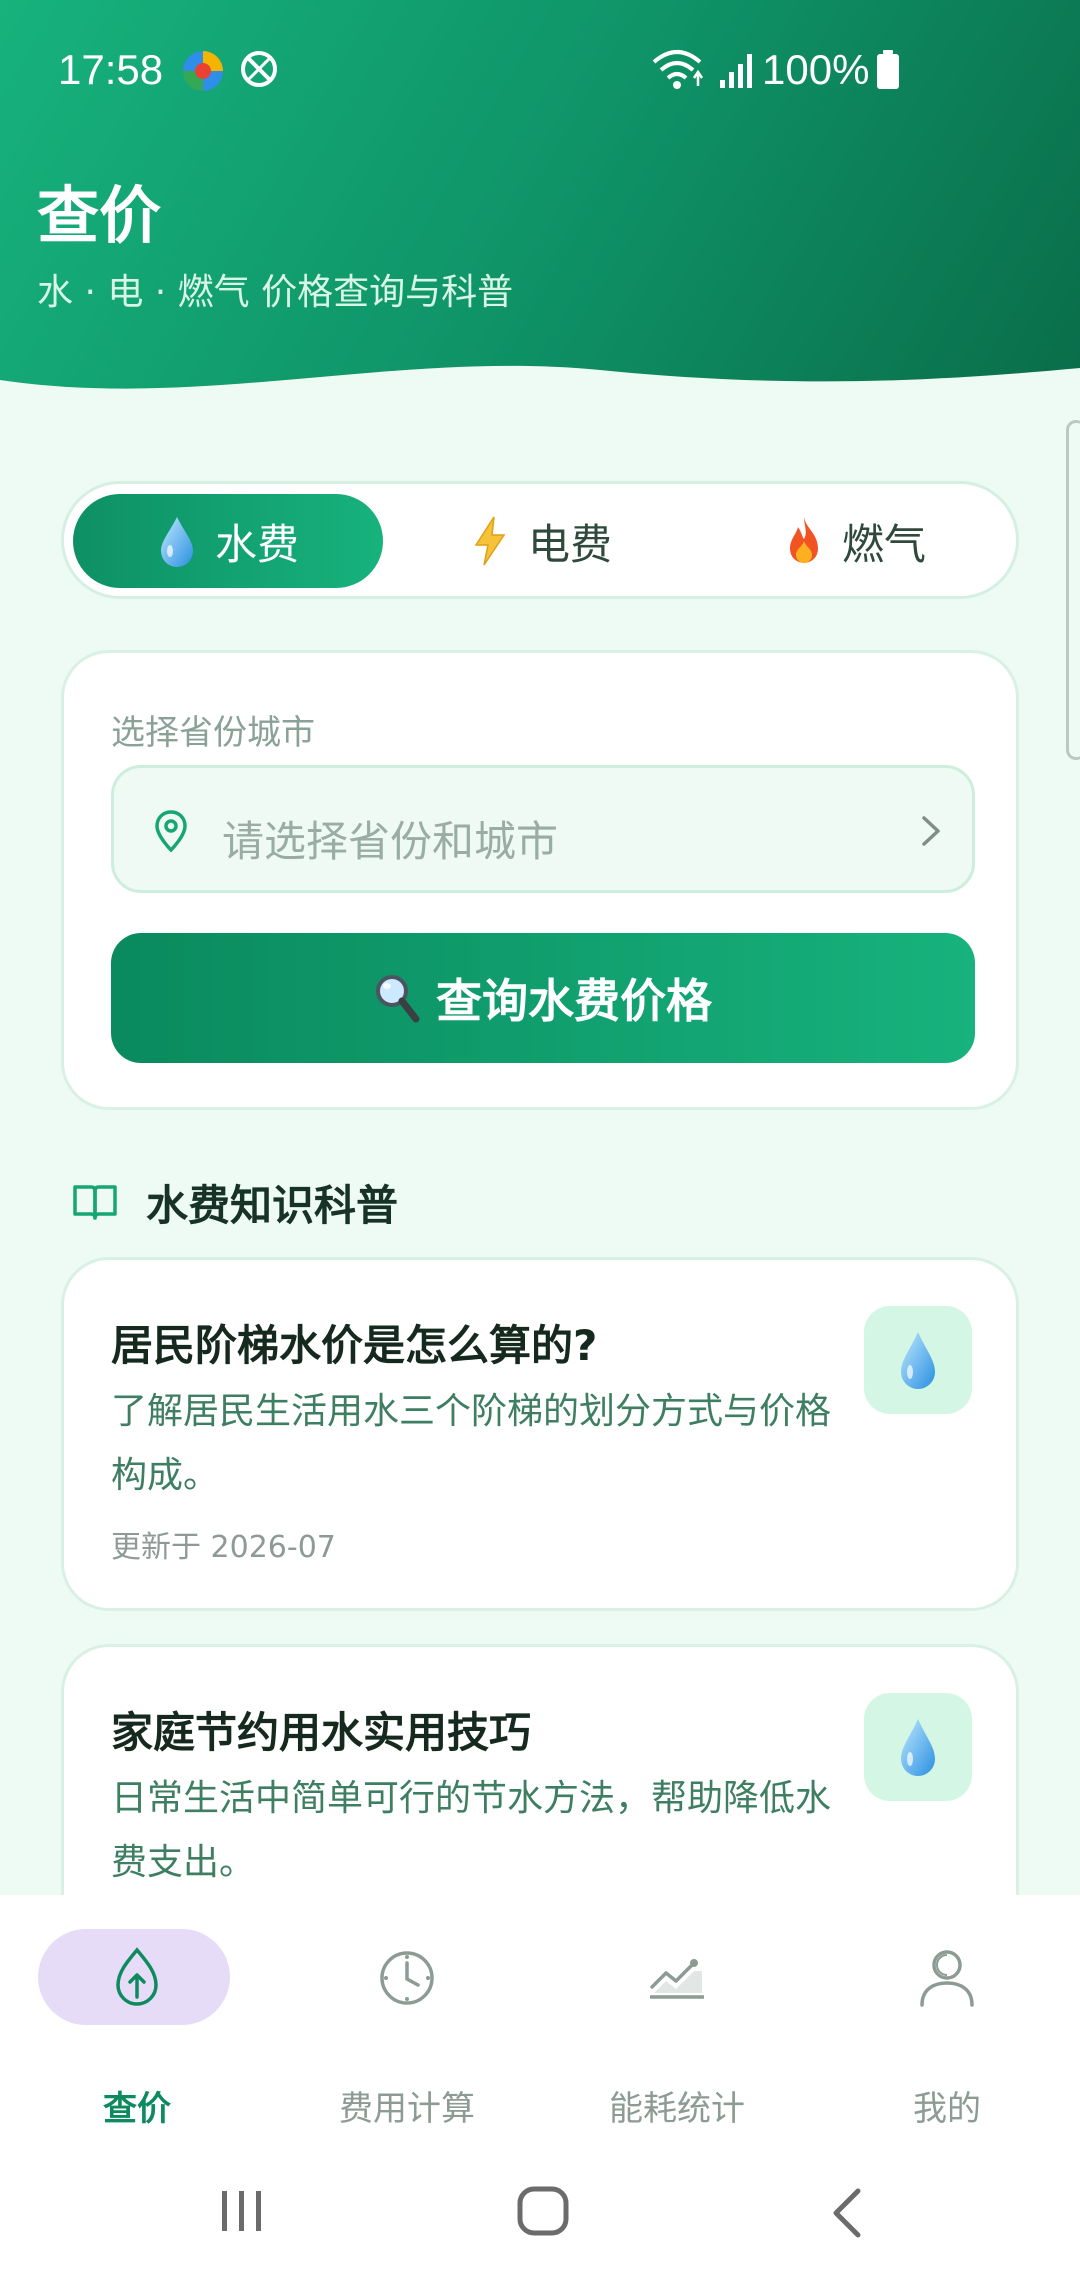 The width and height of the screenshot is (1080, 2280). Describe the element at coordinates (678, 69) in the screenshot. I see `wifi-icon` at that location.